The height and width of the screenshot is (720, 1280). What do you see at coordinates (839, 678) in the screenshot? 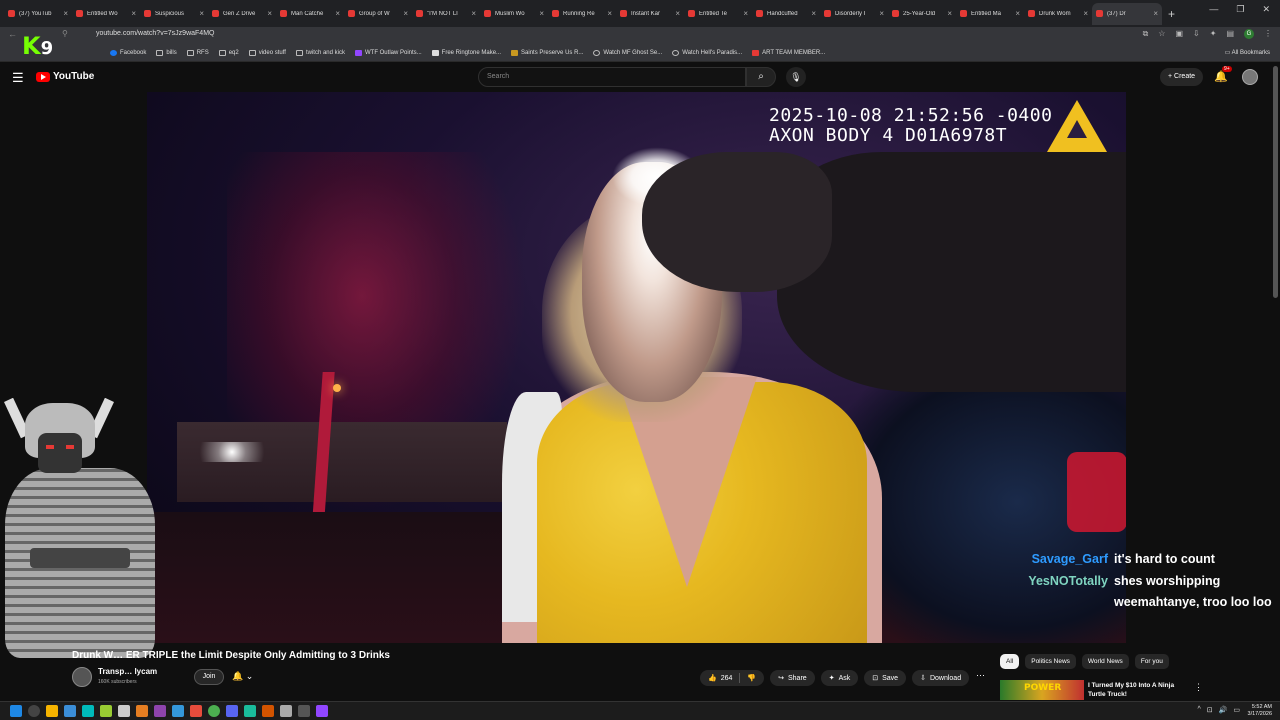
I see `ask-button: ✦ Ask` at bounding box center [839, 678].